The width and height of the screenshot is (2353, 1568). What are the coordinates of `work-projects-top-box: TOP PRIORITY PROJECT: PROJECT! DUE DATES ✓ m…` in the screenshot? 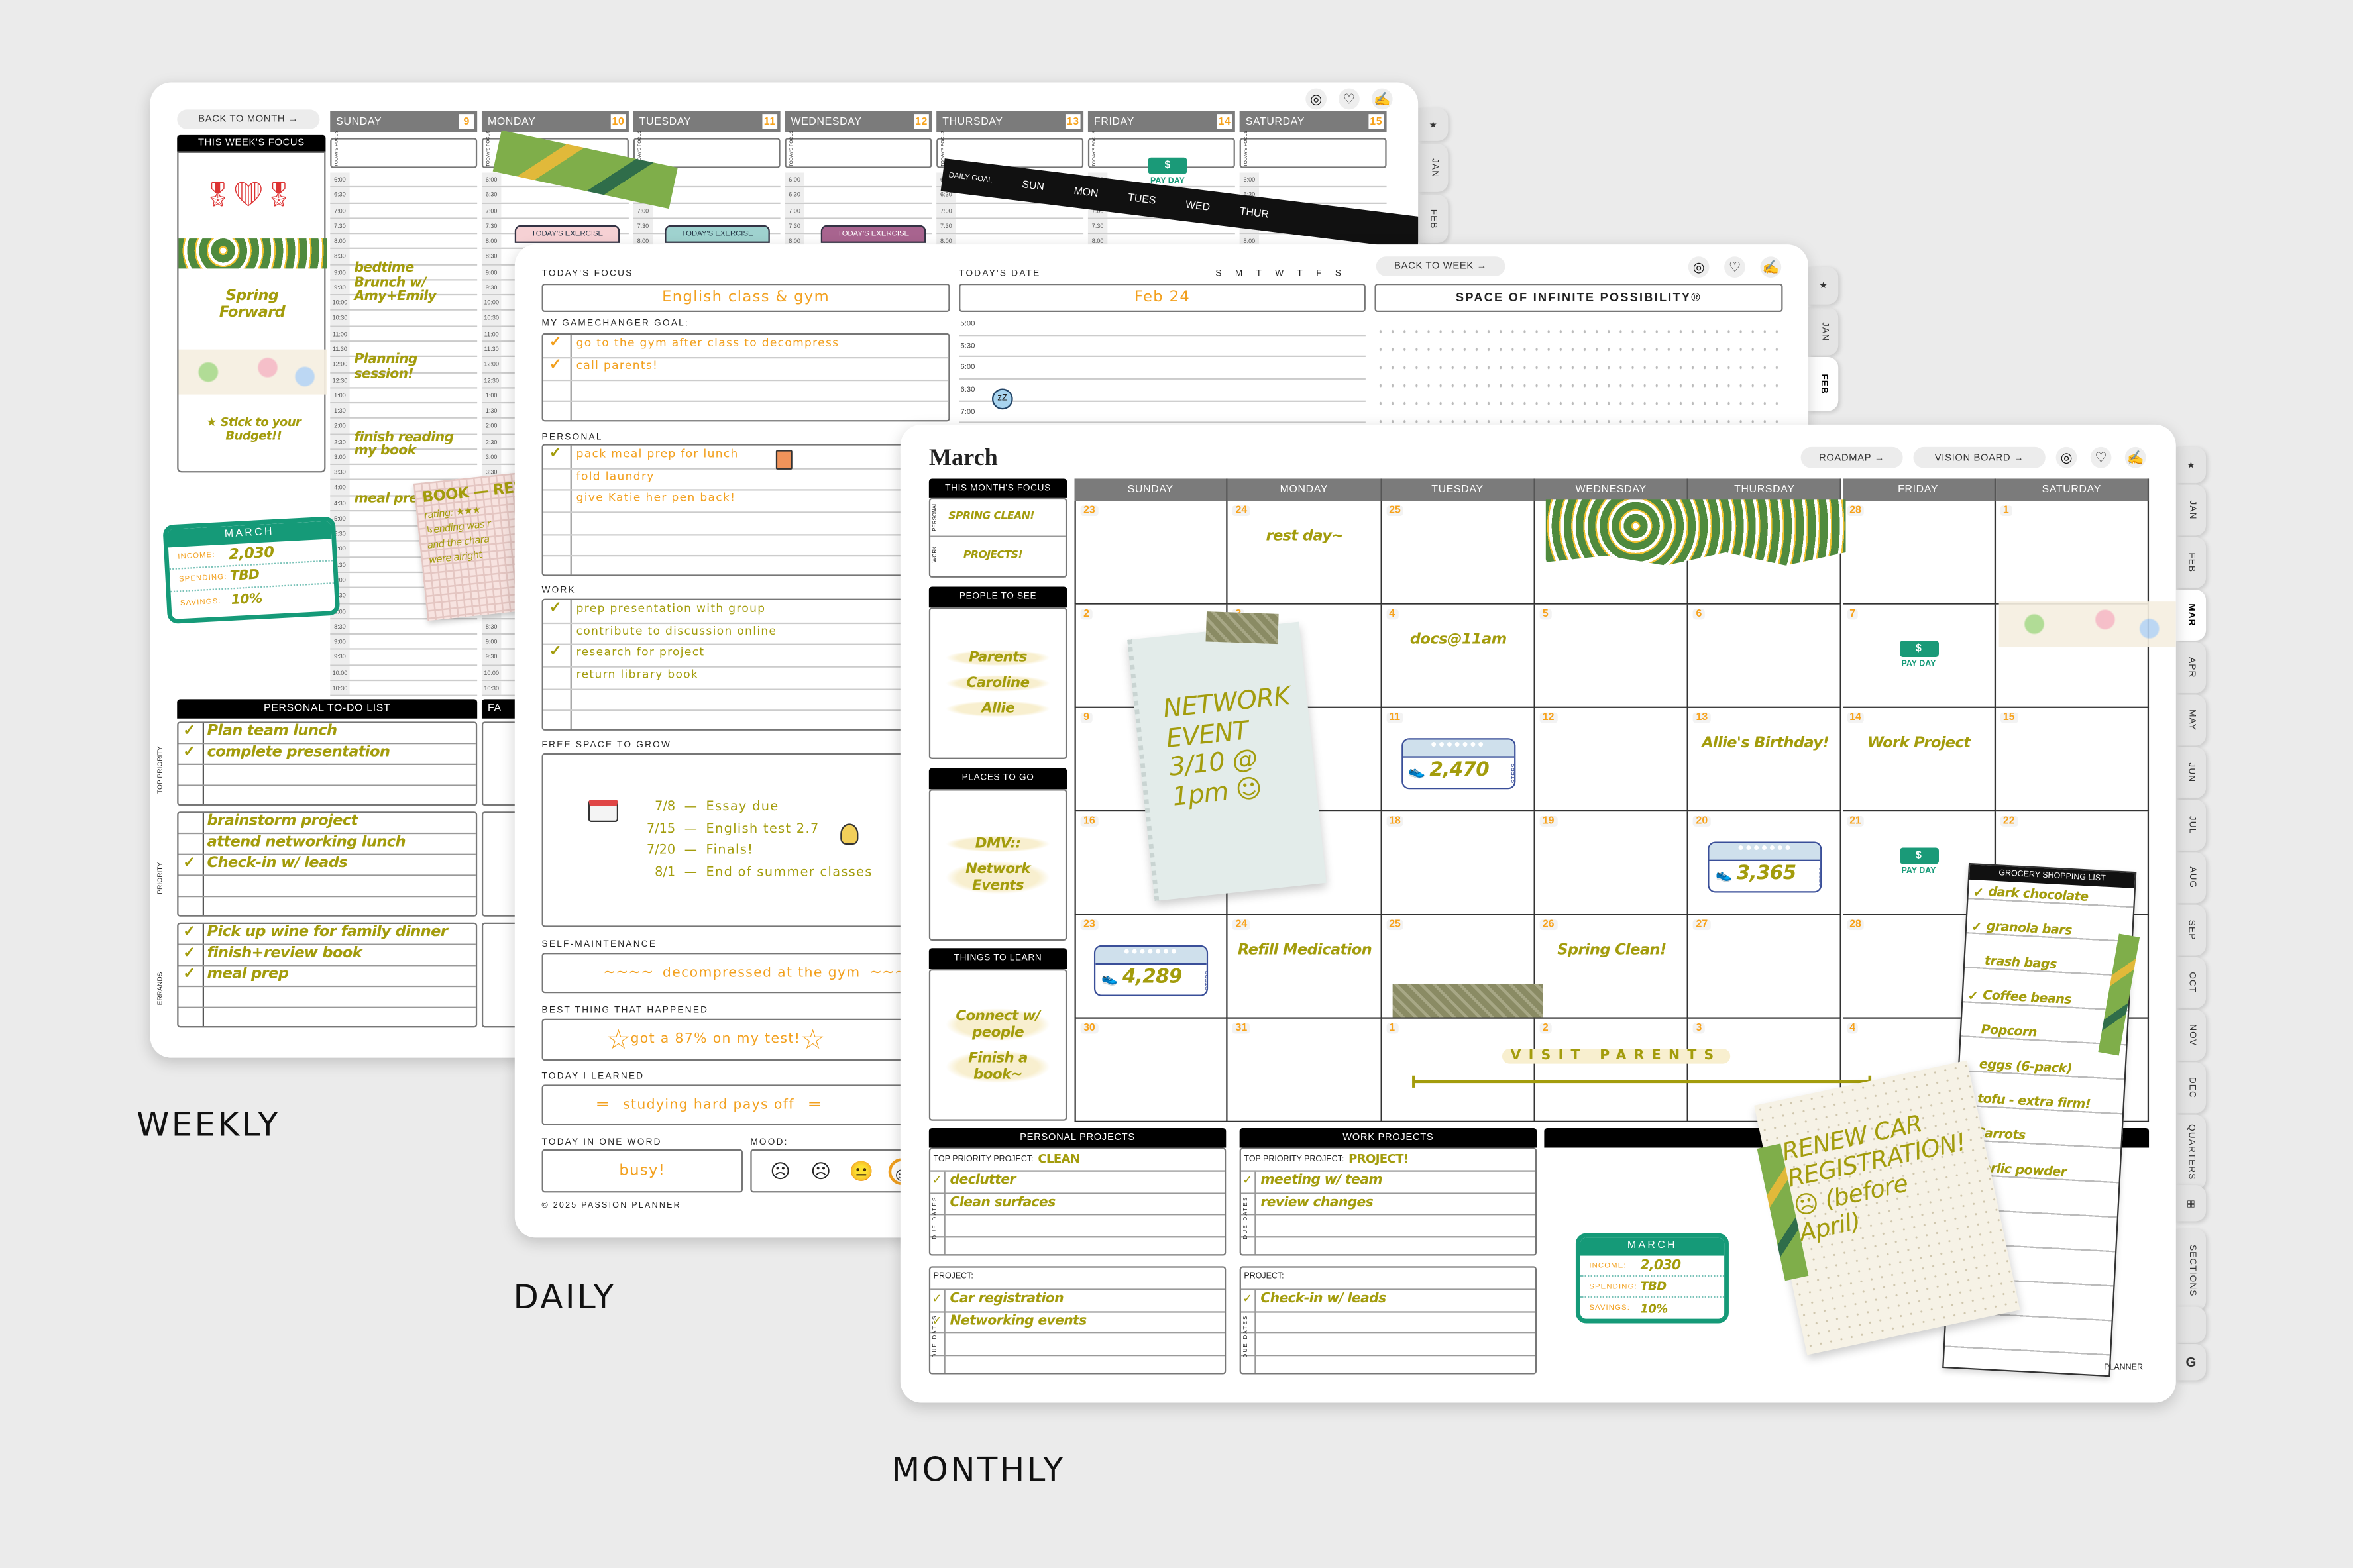 It's located at (1388, 1201).